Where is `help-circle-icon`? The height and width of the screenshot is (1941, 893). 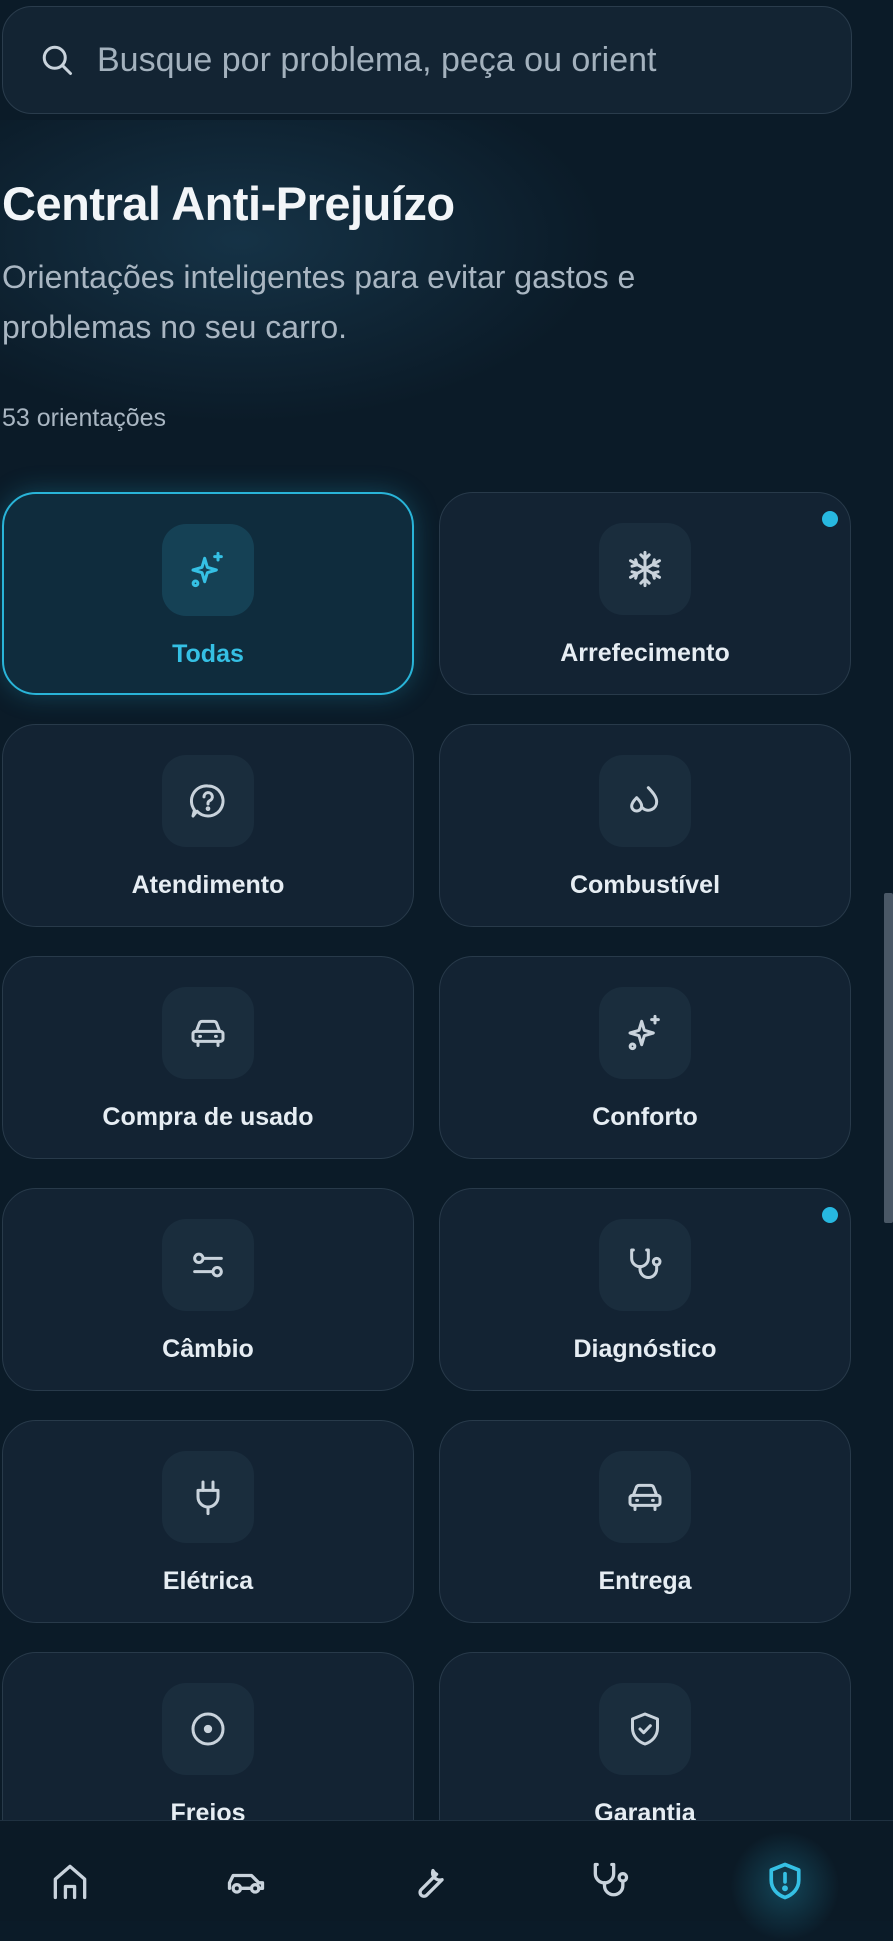
help-circle-icon is located at coordinates (207, 801).